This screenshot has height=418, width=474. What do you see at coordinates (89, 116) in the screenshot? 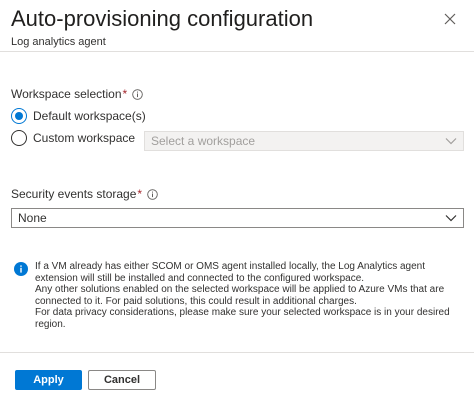
I see `radio-label-default: Default workspace(s)` at bounding box center [89, 116].